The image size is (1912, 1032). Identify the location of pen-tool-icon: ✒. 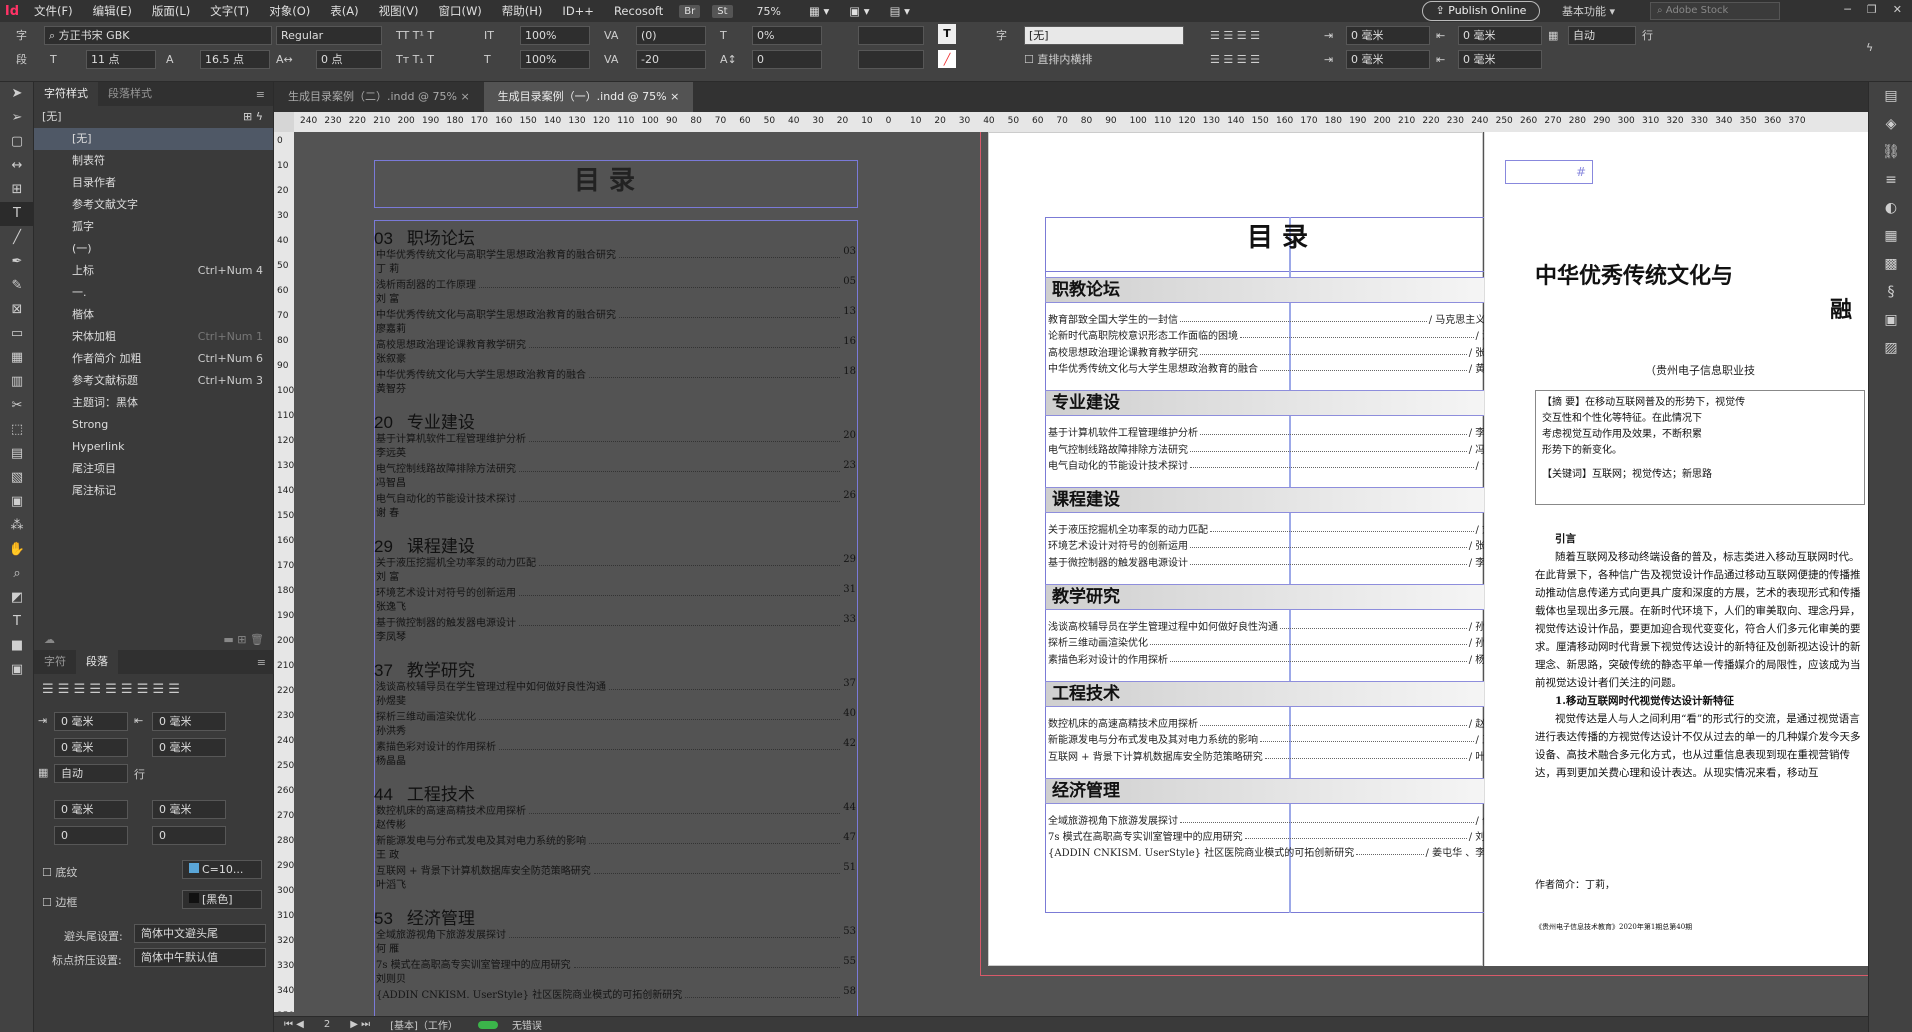
(17, 262).